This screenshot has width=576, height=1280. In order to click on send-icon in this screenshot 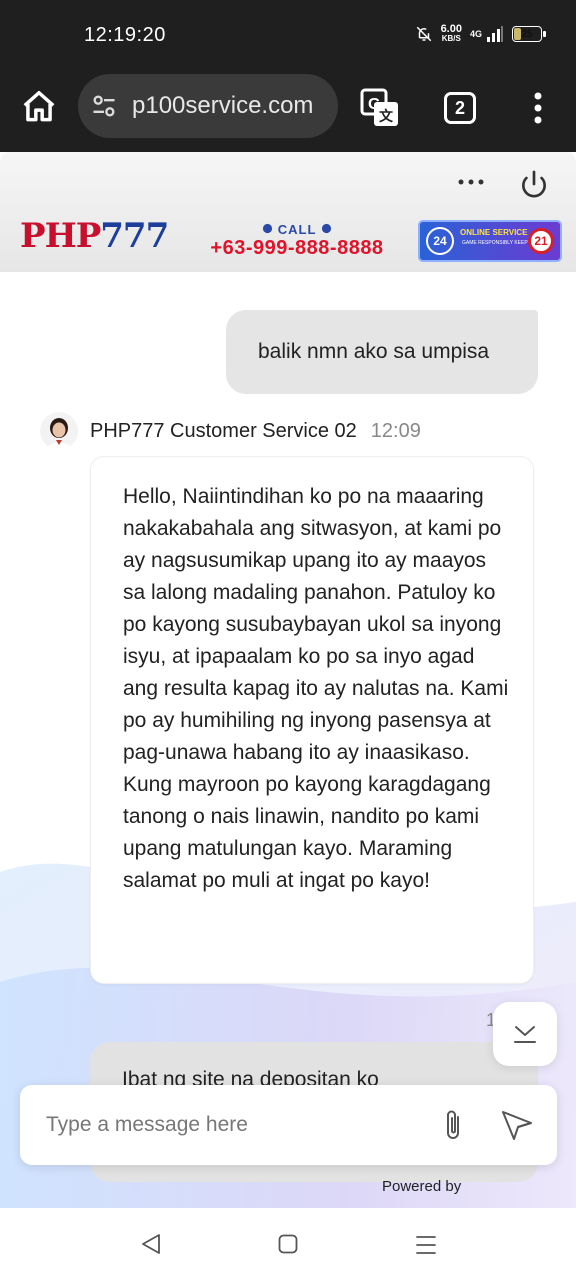, I will do `click(517, 1125)`.